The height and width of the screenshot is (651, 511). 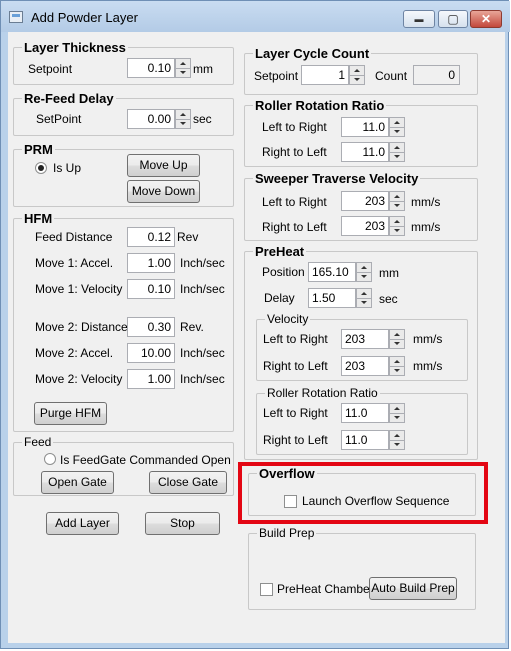 What do you see at coordinates (202, 353) in the screenshot?
I see `hfm-move2-accel-unit: Inch/sec2` at bounding box center [202, 353].